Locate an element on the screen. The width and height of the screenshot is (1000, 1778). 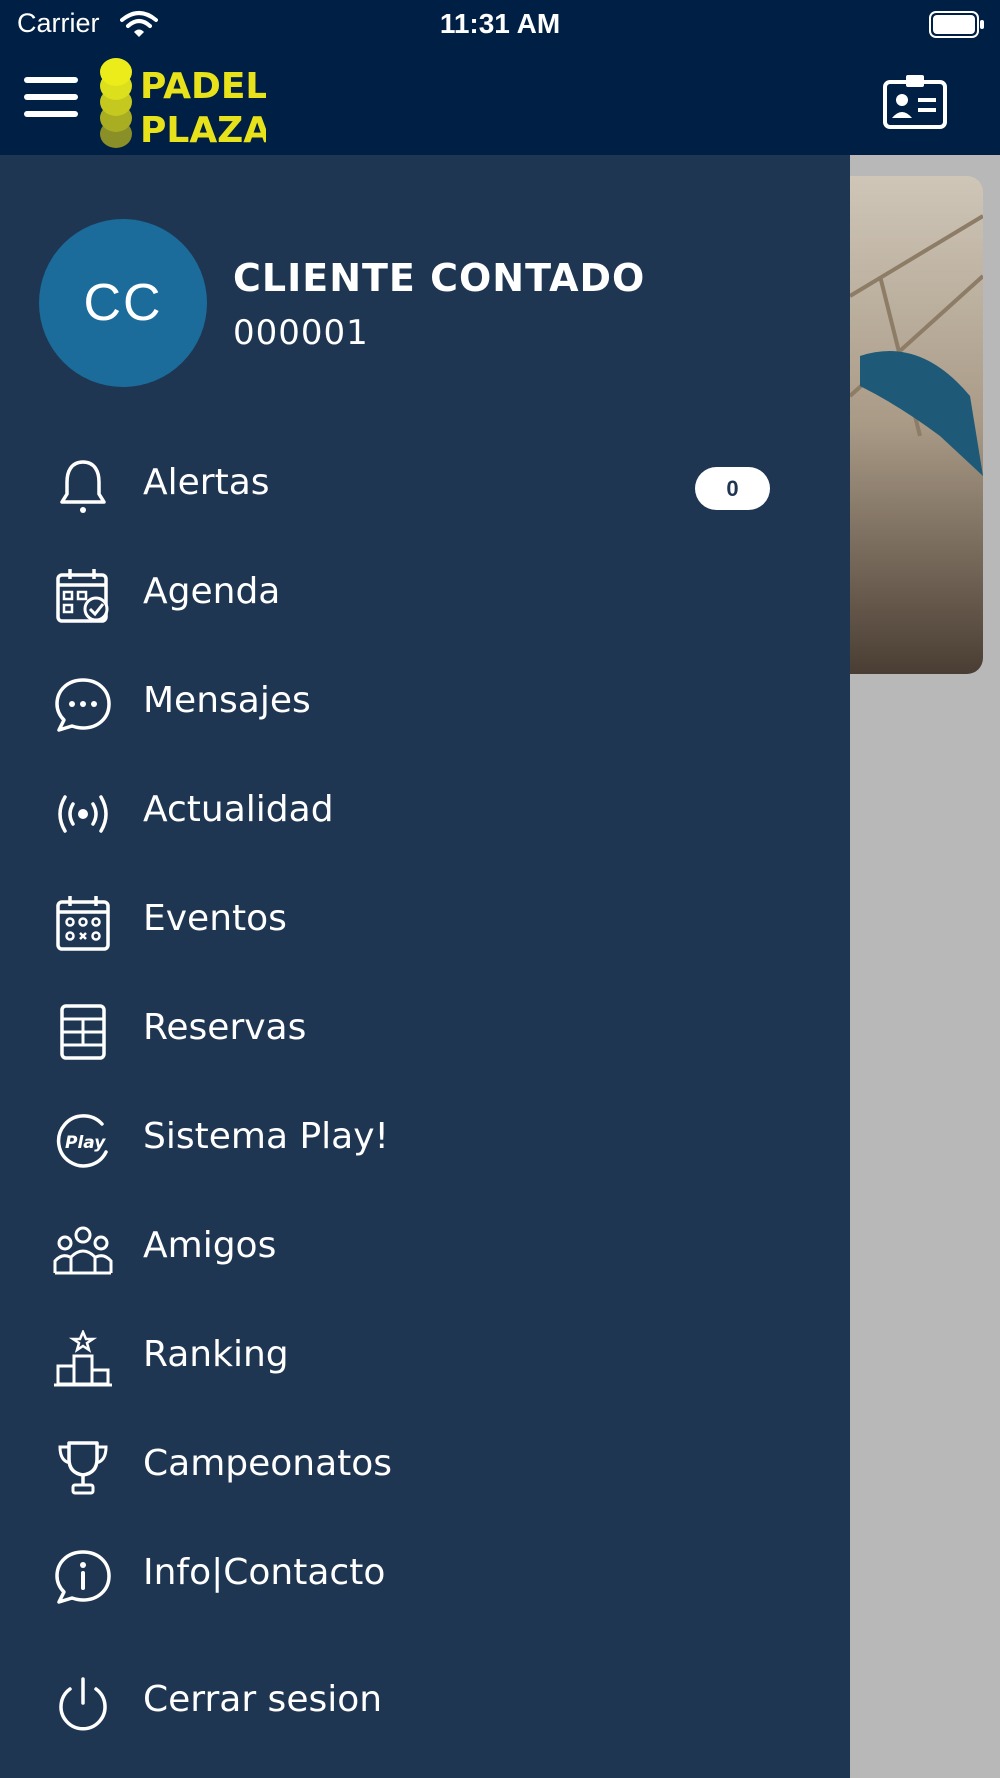
alerts-count-badge: 0 is located at coordinates (732, 488).